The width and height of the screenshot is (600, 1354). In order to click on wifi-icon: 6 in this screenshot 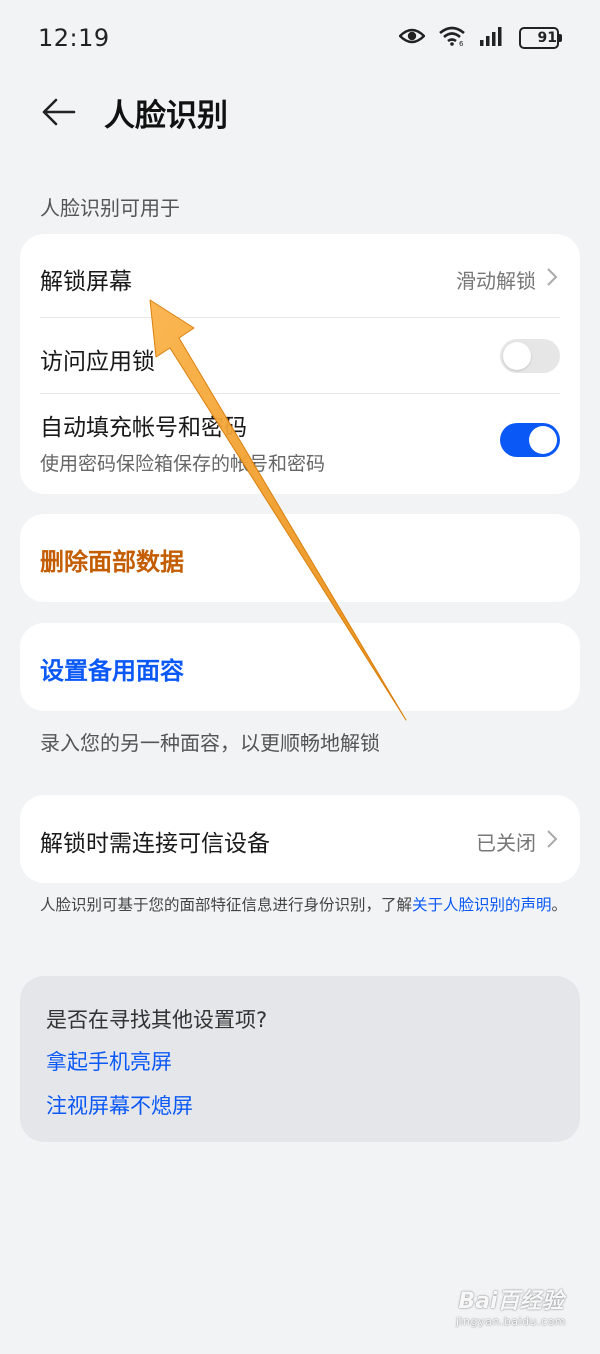, I will do `click(452, 38)`.